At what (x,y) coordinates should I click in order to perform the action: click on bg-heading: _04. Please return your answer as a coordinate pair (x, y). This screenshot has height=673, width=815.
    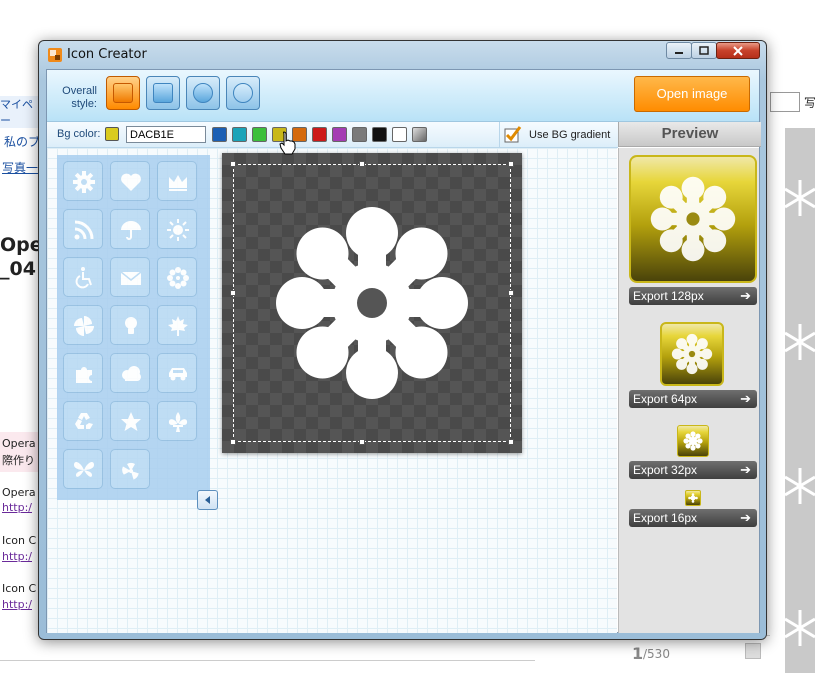
    Looking at the image, I should click on (18, 269).